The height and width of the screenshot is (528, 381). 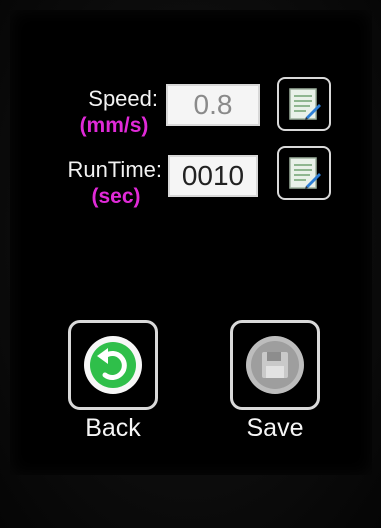 What do you see at coordinates (113, 428) in the screenshot?
I see `back-button-label: Back` at bounding box center [113, 428].